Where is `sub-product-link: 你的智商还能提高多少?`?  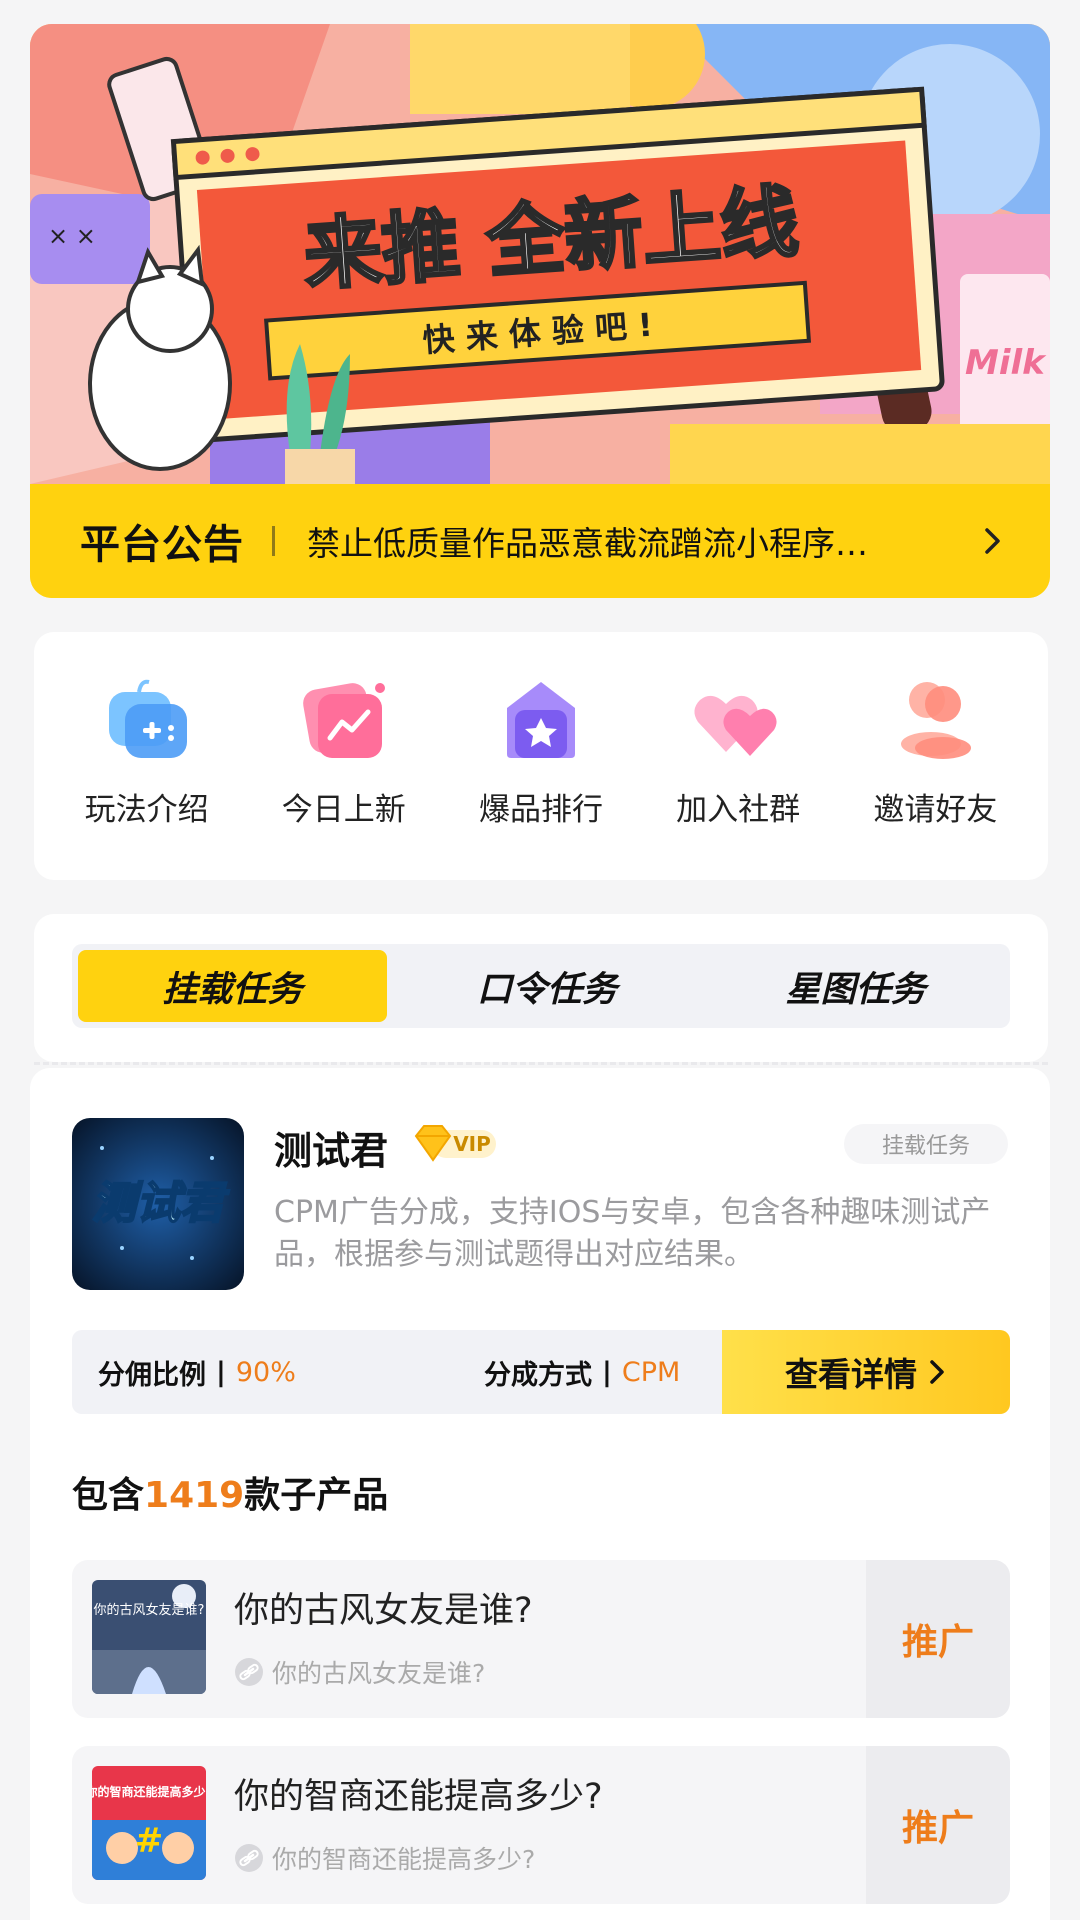 sub-product-link: 你的智商还能提高多少? is located at coordinates (384, 1858).